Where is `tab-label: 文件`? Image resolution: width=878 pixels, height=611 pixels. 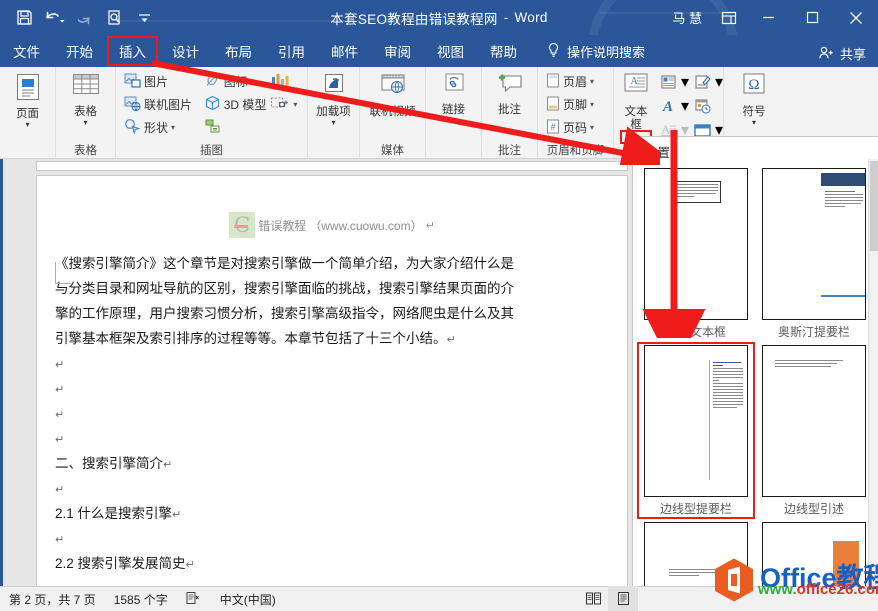 tab-label: 文件 is located at coordinates (26, 52).